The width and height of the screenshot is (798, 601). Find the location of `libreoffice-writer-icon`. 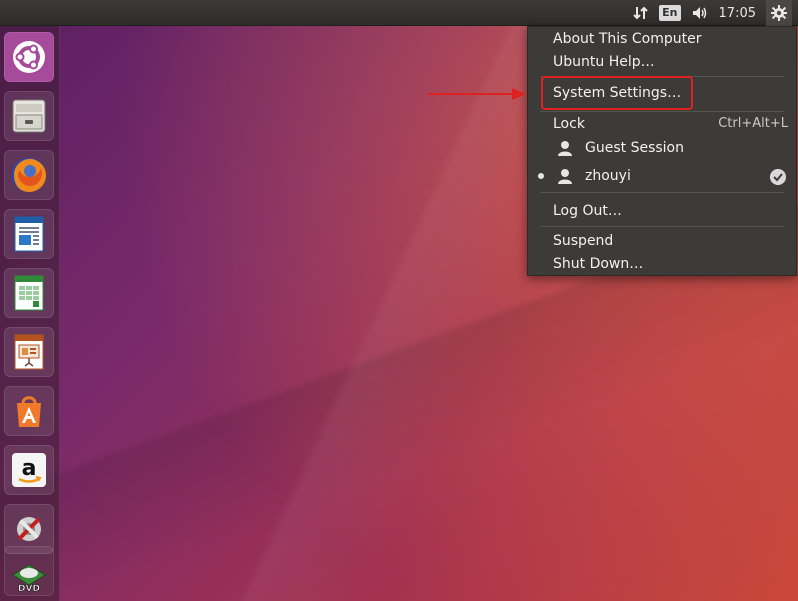

libreoffice-writer-icon is located at coordinates (29, 234).